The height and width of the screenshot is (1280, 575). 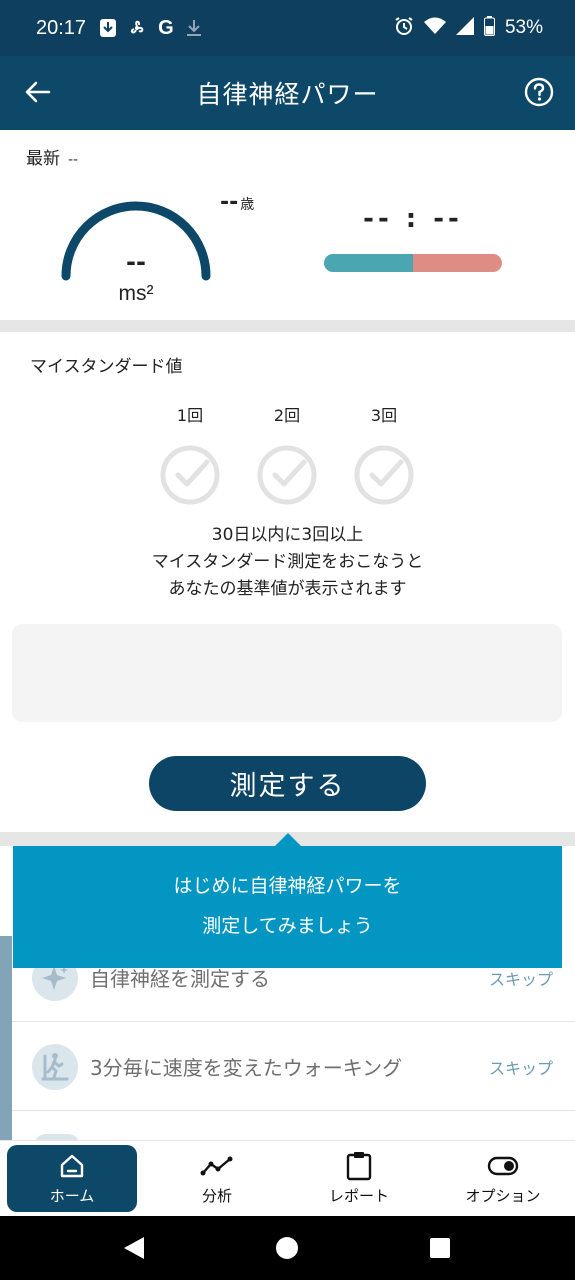 I want to click on tooltip-line: 測定してみましょう, so click(x=287, y=926).